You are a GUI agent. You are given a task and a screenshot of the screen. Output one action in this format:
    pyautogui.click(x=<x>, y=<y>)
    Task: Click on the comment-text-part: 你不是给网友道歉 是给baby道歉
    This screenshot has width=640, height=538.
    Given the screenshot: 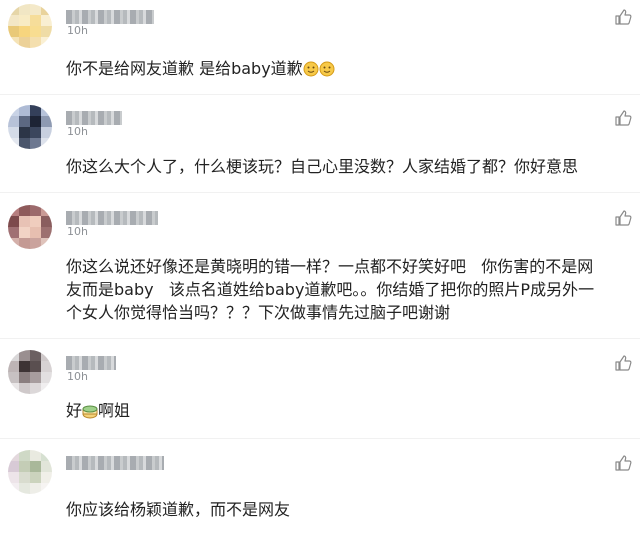 What is the action you would take?
    pyautogui.click(x=184, y=68)
    